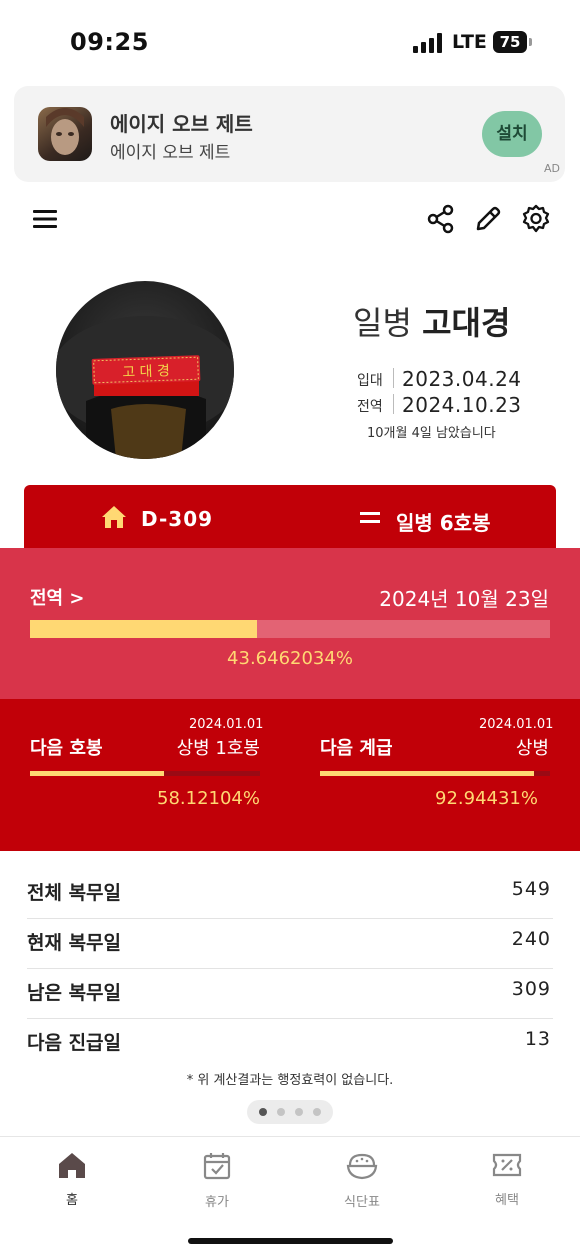 This screenshot has height=1258, width=580. I want to click on tab-vacation: 휴가, so click(217, 1180).